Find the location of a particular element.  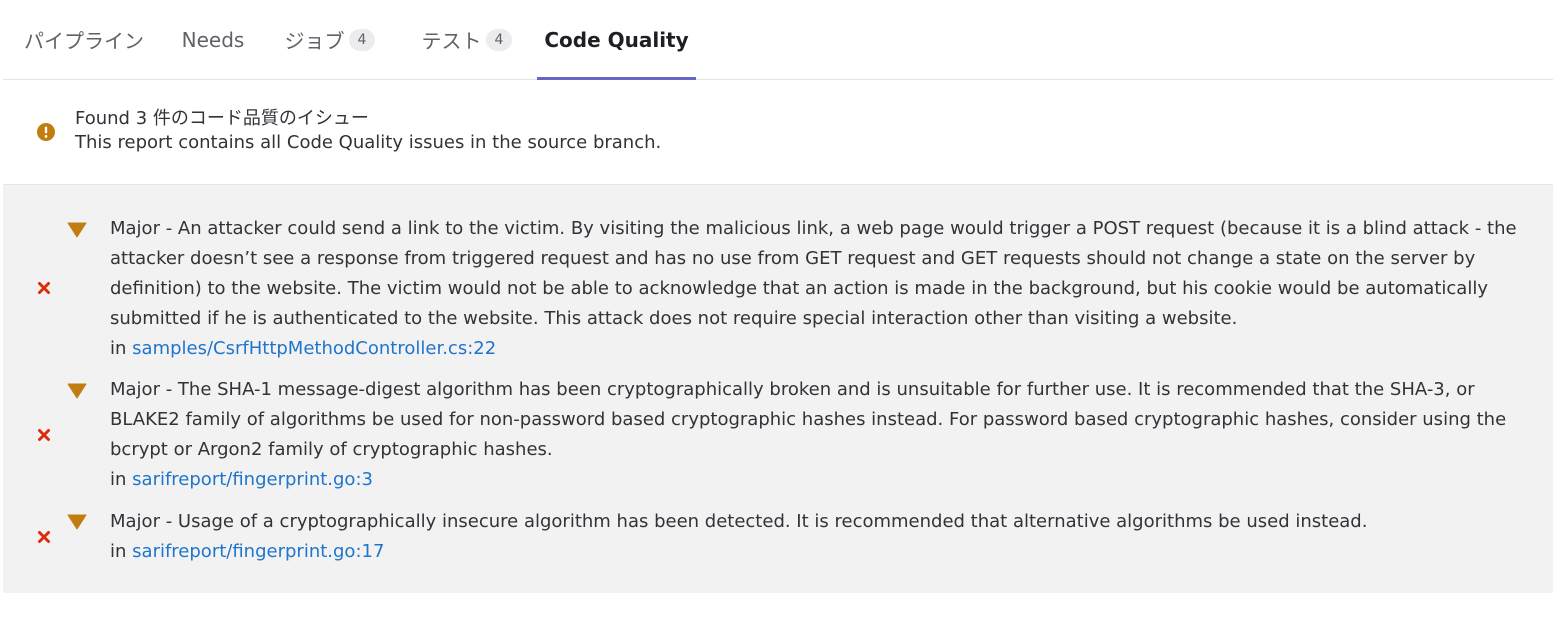

tab-tests: テスト 4 is located at coordinates (467, 39).